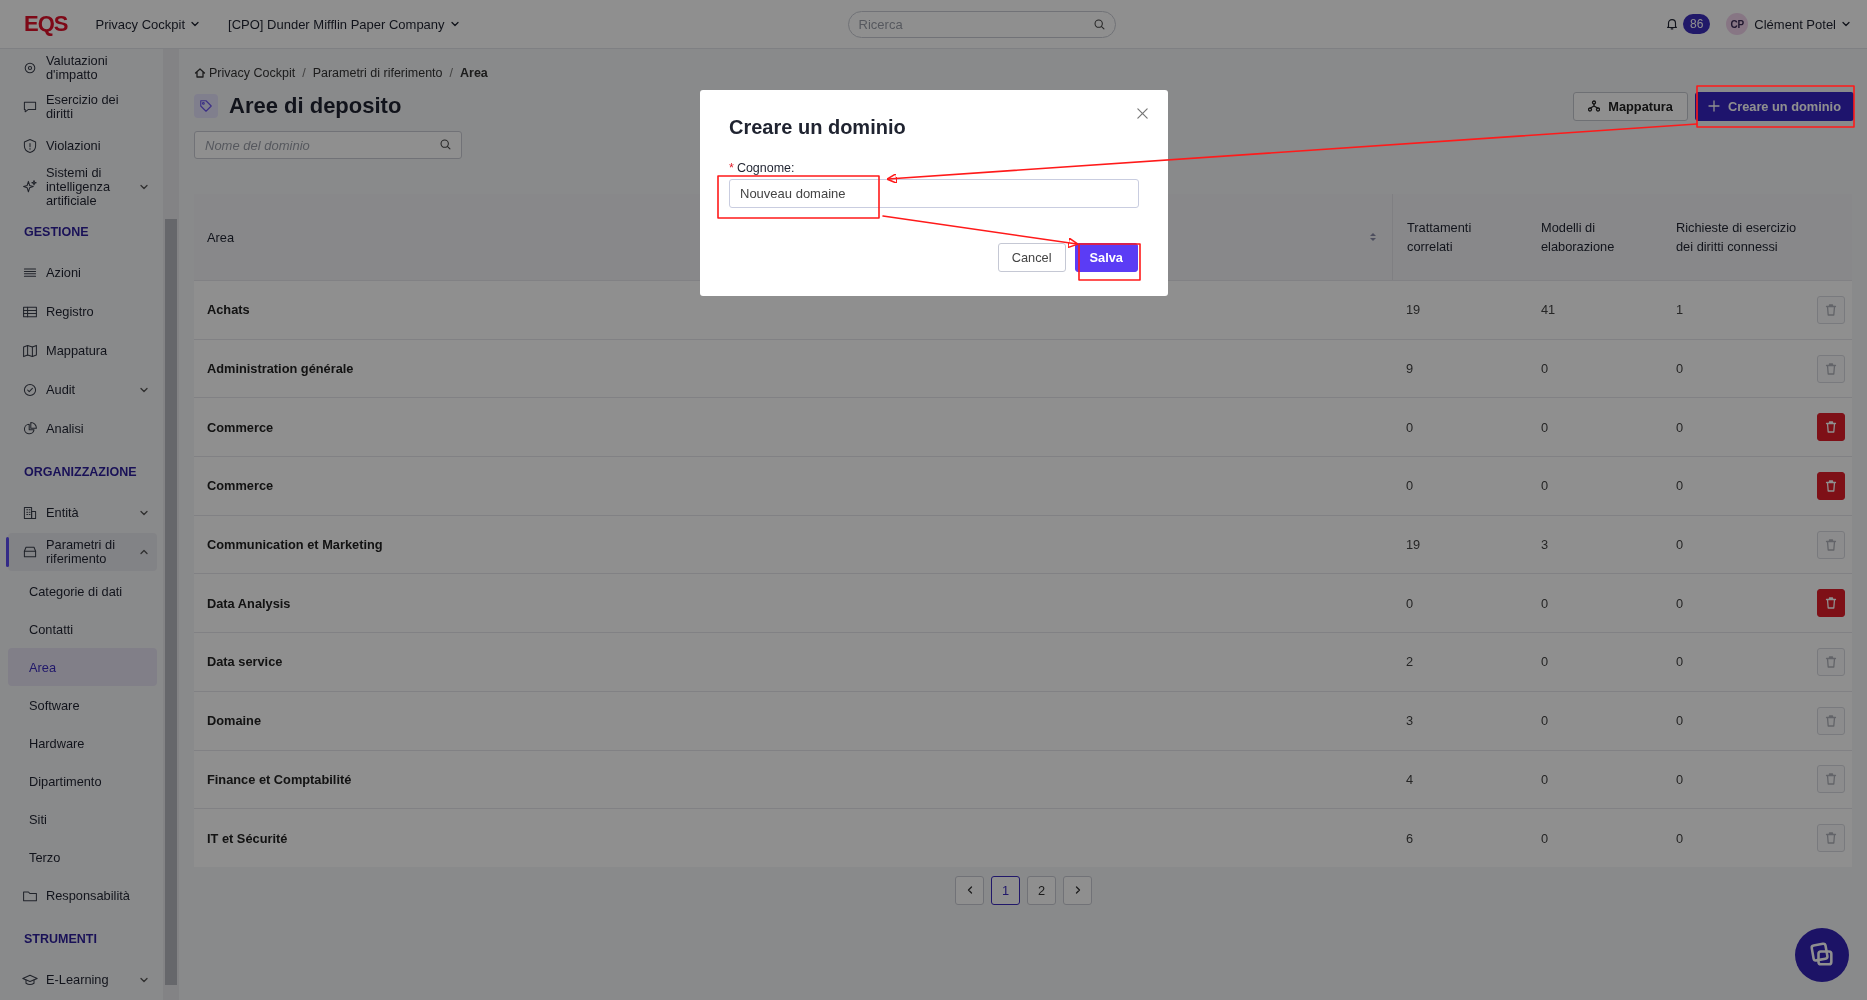 Image resolution: width=1867 pixels, height=1000 pixels. Describe the element at coordinates (1410, 662) in the screenshot. I see `table-cell: 2` at that location.